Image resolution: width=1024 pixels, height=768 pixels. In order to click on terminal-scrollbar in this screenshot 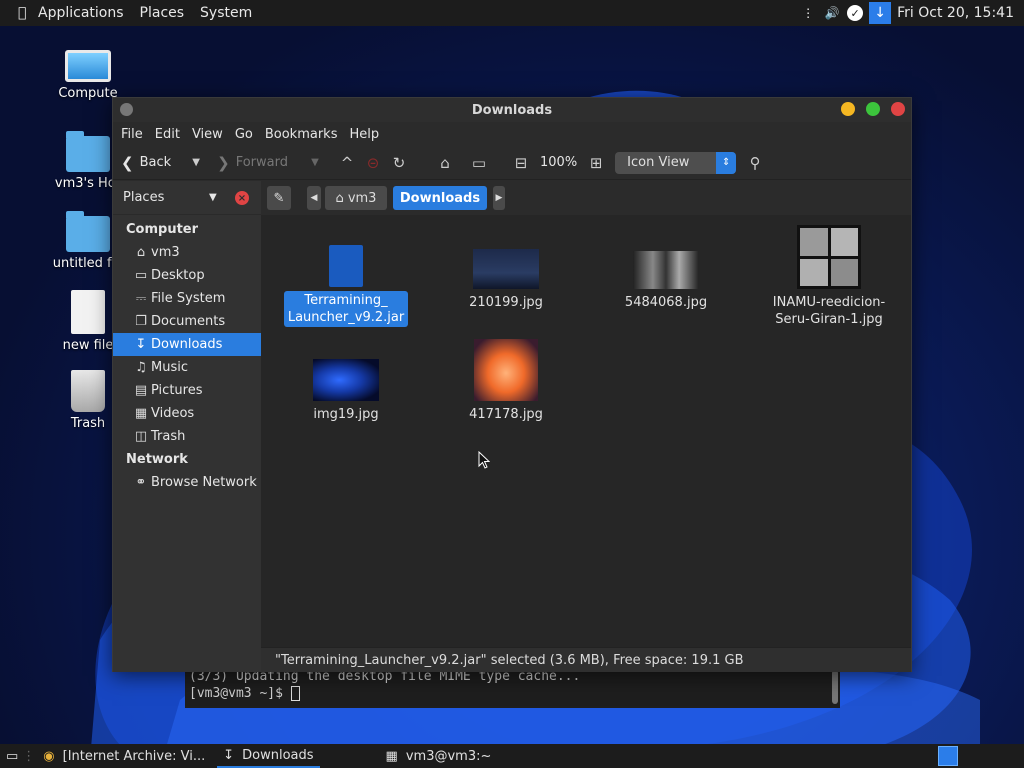, I will do `click(835, 687)`.